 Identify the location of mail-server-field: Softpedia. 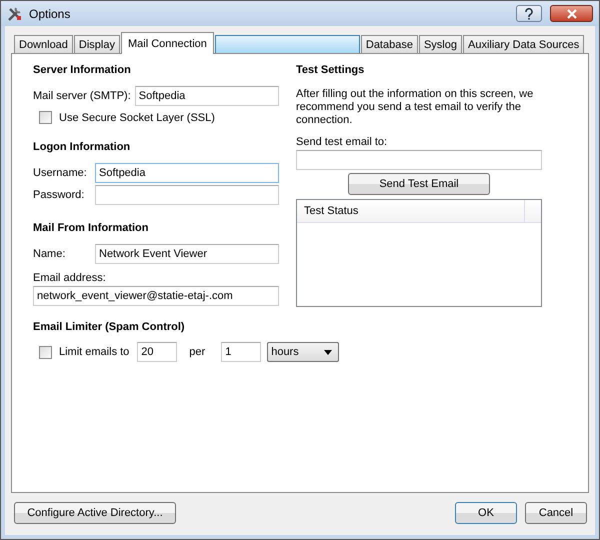
(206, 96).